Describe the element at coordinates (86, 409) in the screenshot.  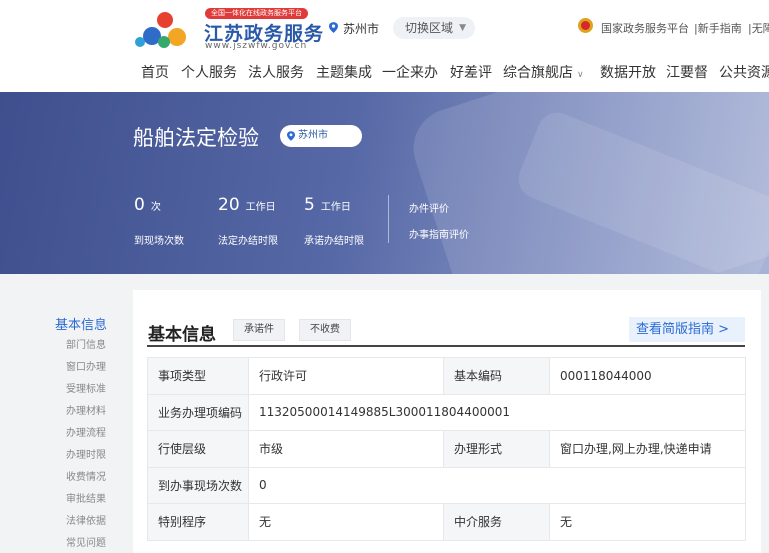
I see `sidebar-item-materials: 办理材料` at that location.